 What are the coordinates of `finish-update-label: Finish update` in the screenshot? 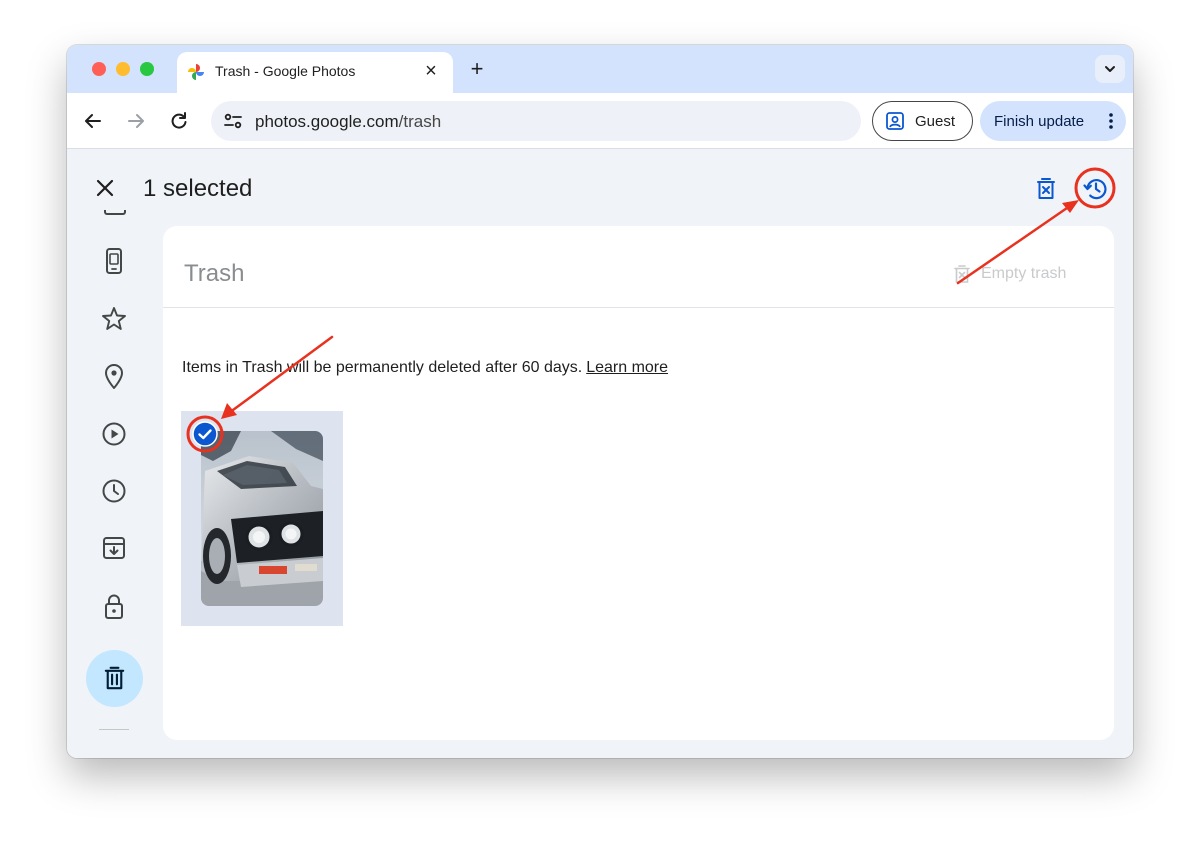 It's located at (1039, 121).